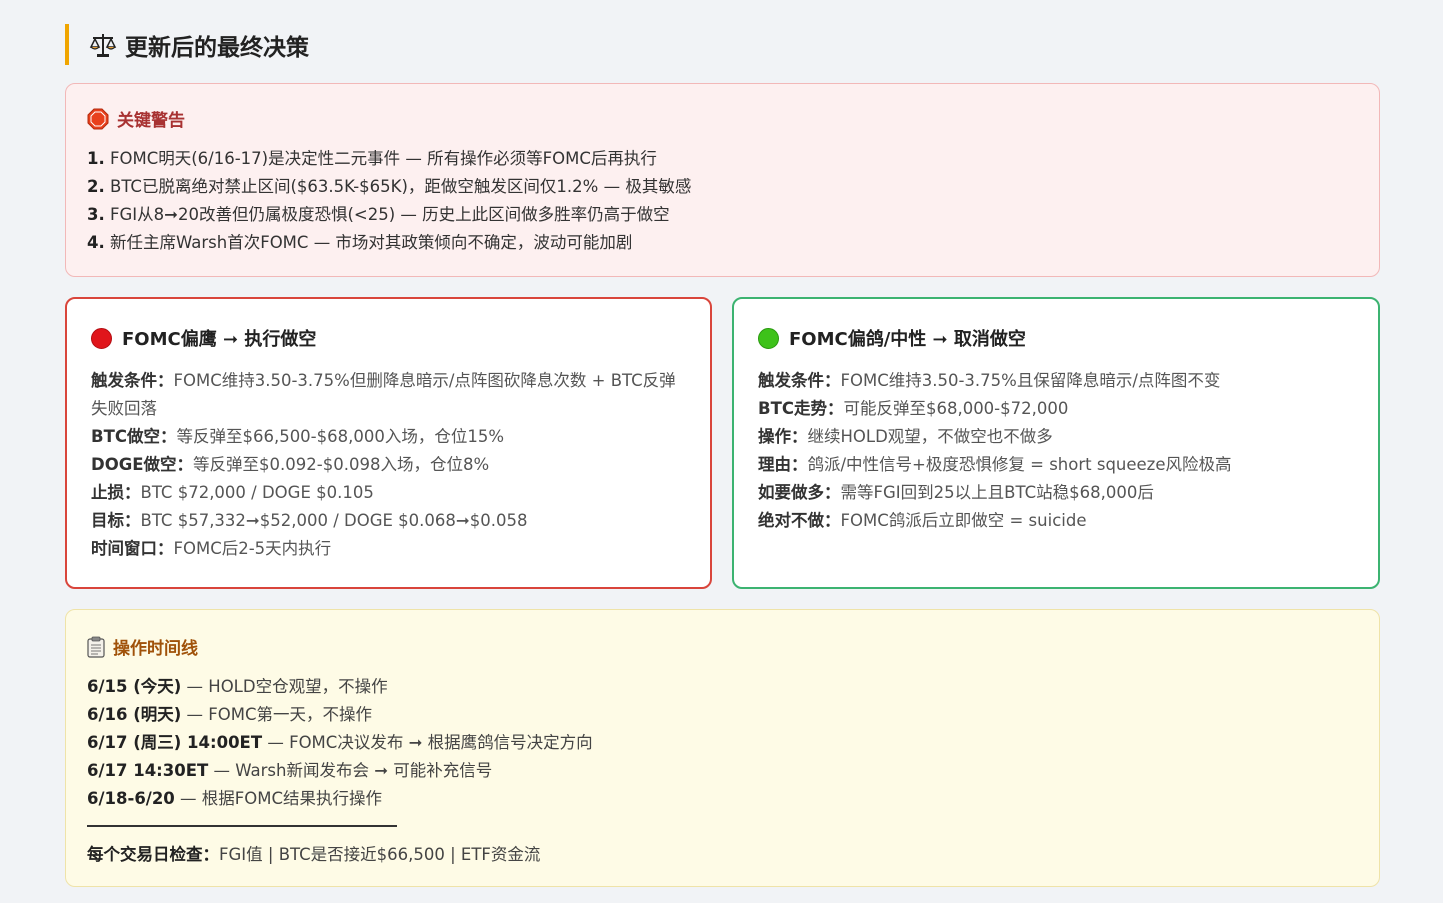 Image resolution: width=1443 pixels, height=903 pixels. Describe the element at coordinates (219, 339) in the screenshot. I see `hawkish-title: FOMC偏鹰 ➞ 执行做空` at that location.